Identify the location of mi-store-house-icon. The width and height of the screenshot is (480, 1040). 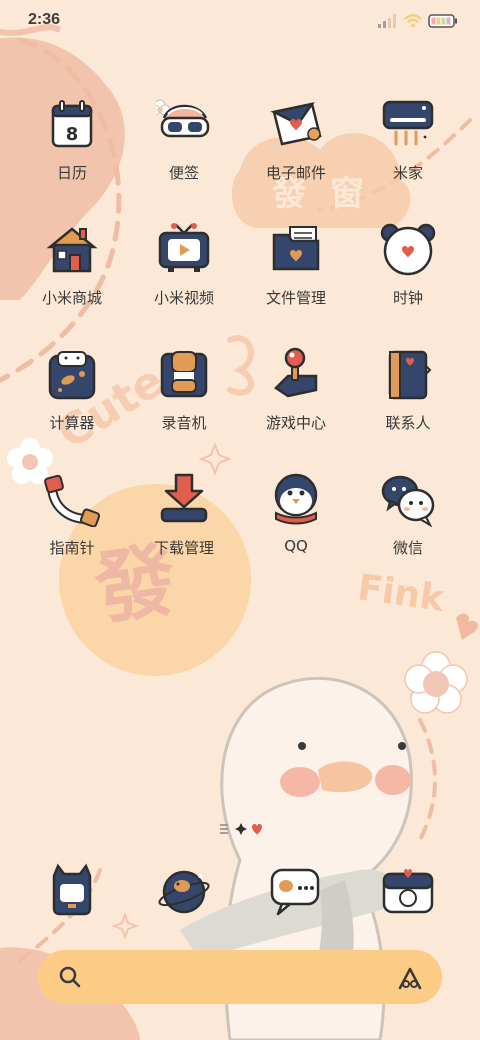
(72, 250).